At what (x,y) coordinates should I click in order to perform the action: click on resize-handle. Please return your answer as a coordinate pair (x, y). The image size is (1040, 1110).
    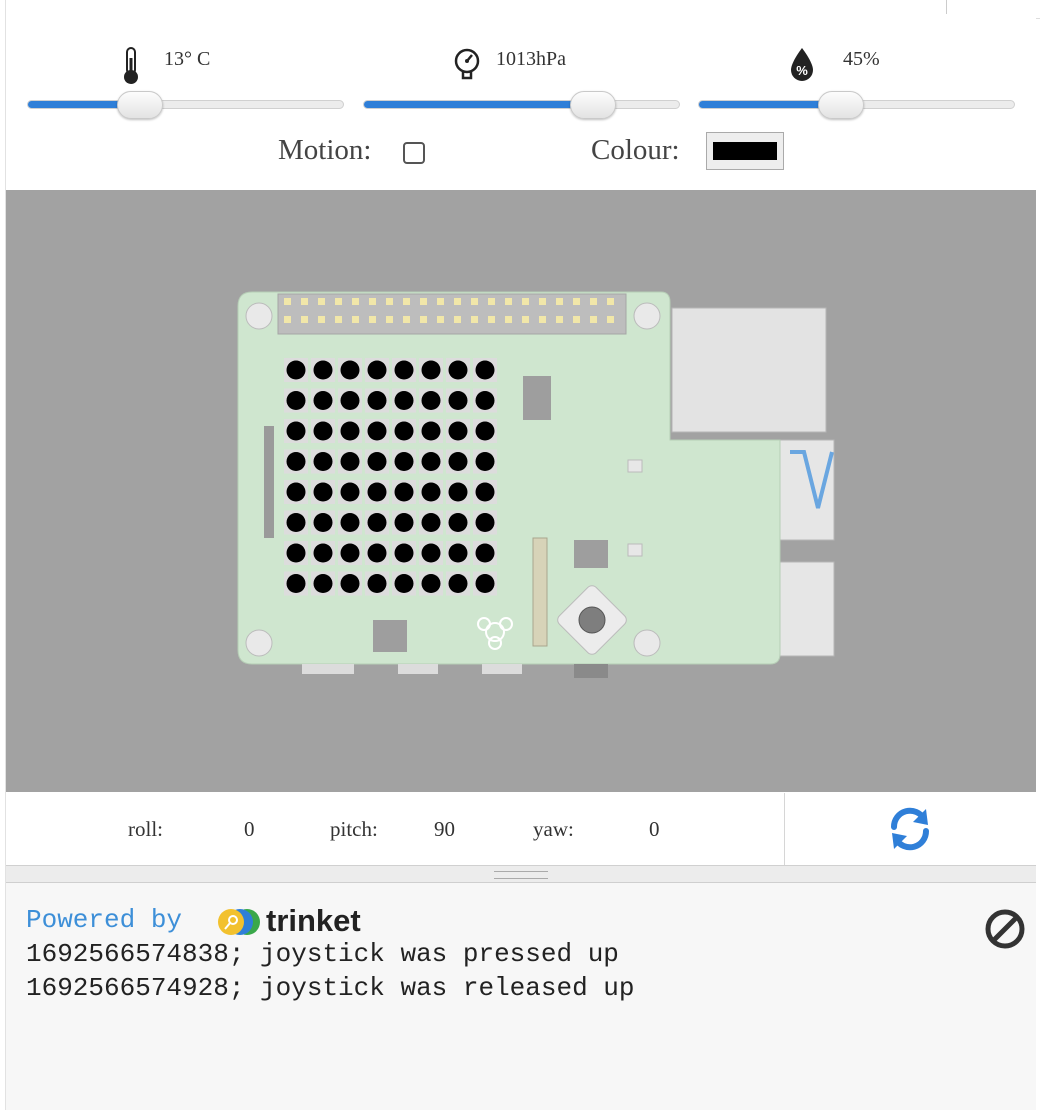
    Looking at the image, I should click on (521, 874).